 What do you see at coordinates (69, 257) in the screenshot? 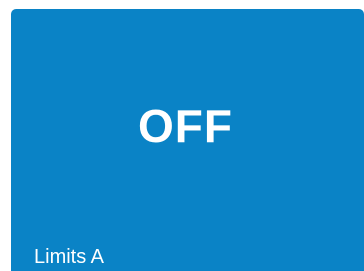
I see `tile-caption: Limits A` at bounding box center [69, 257].